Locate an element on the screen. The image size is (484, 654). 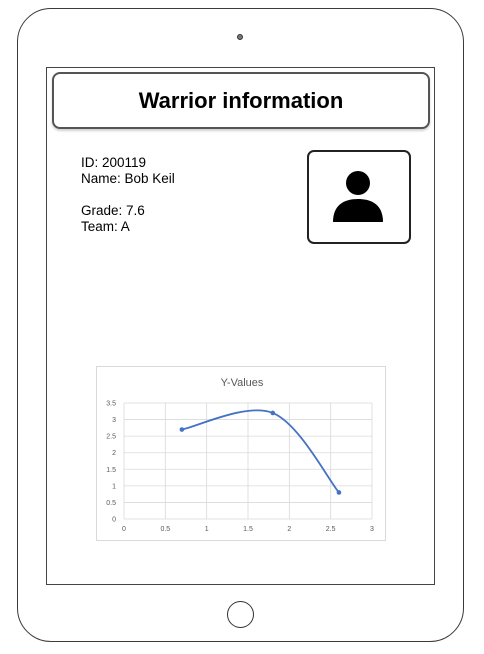
y-tick-label: 1 is located at coordinates (114, 486).